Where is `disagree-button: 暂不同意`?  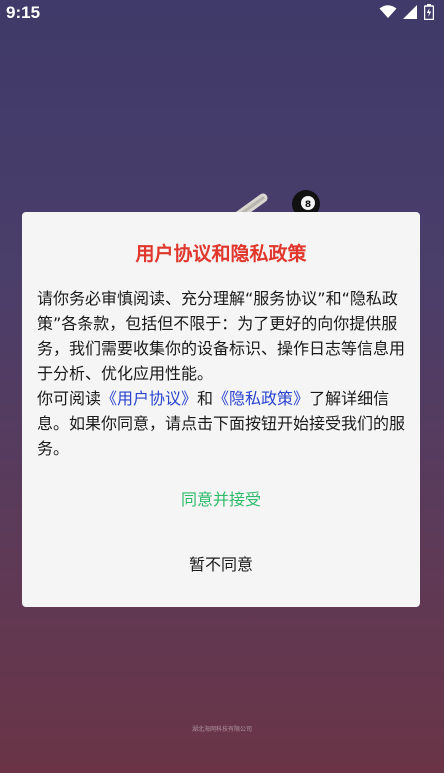
disagree-button: 暂不同意 is located at coordinates (221, 565).